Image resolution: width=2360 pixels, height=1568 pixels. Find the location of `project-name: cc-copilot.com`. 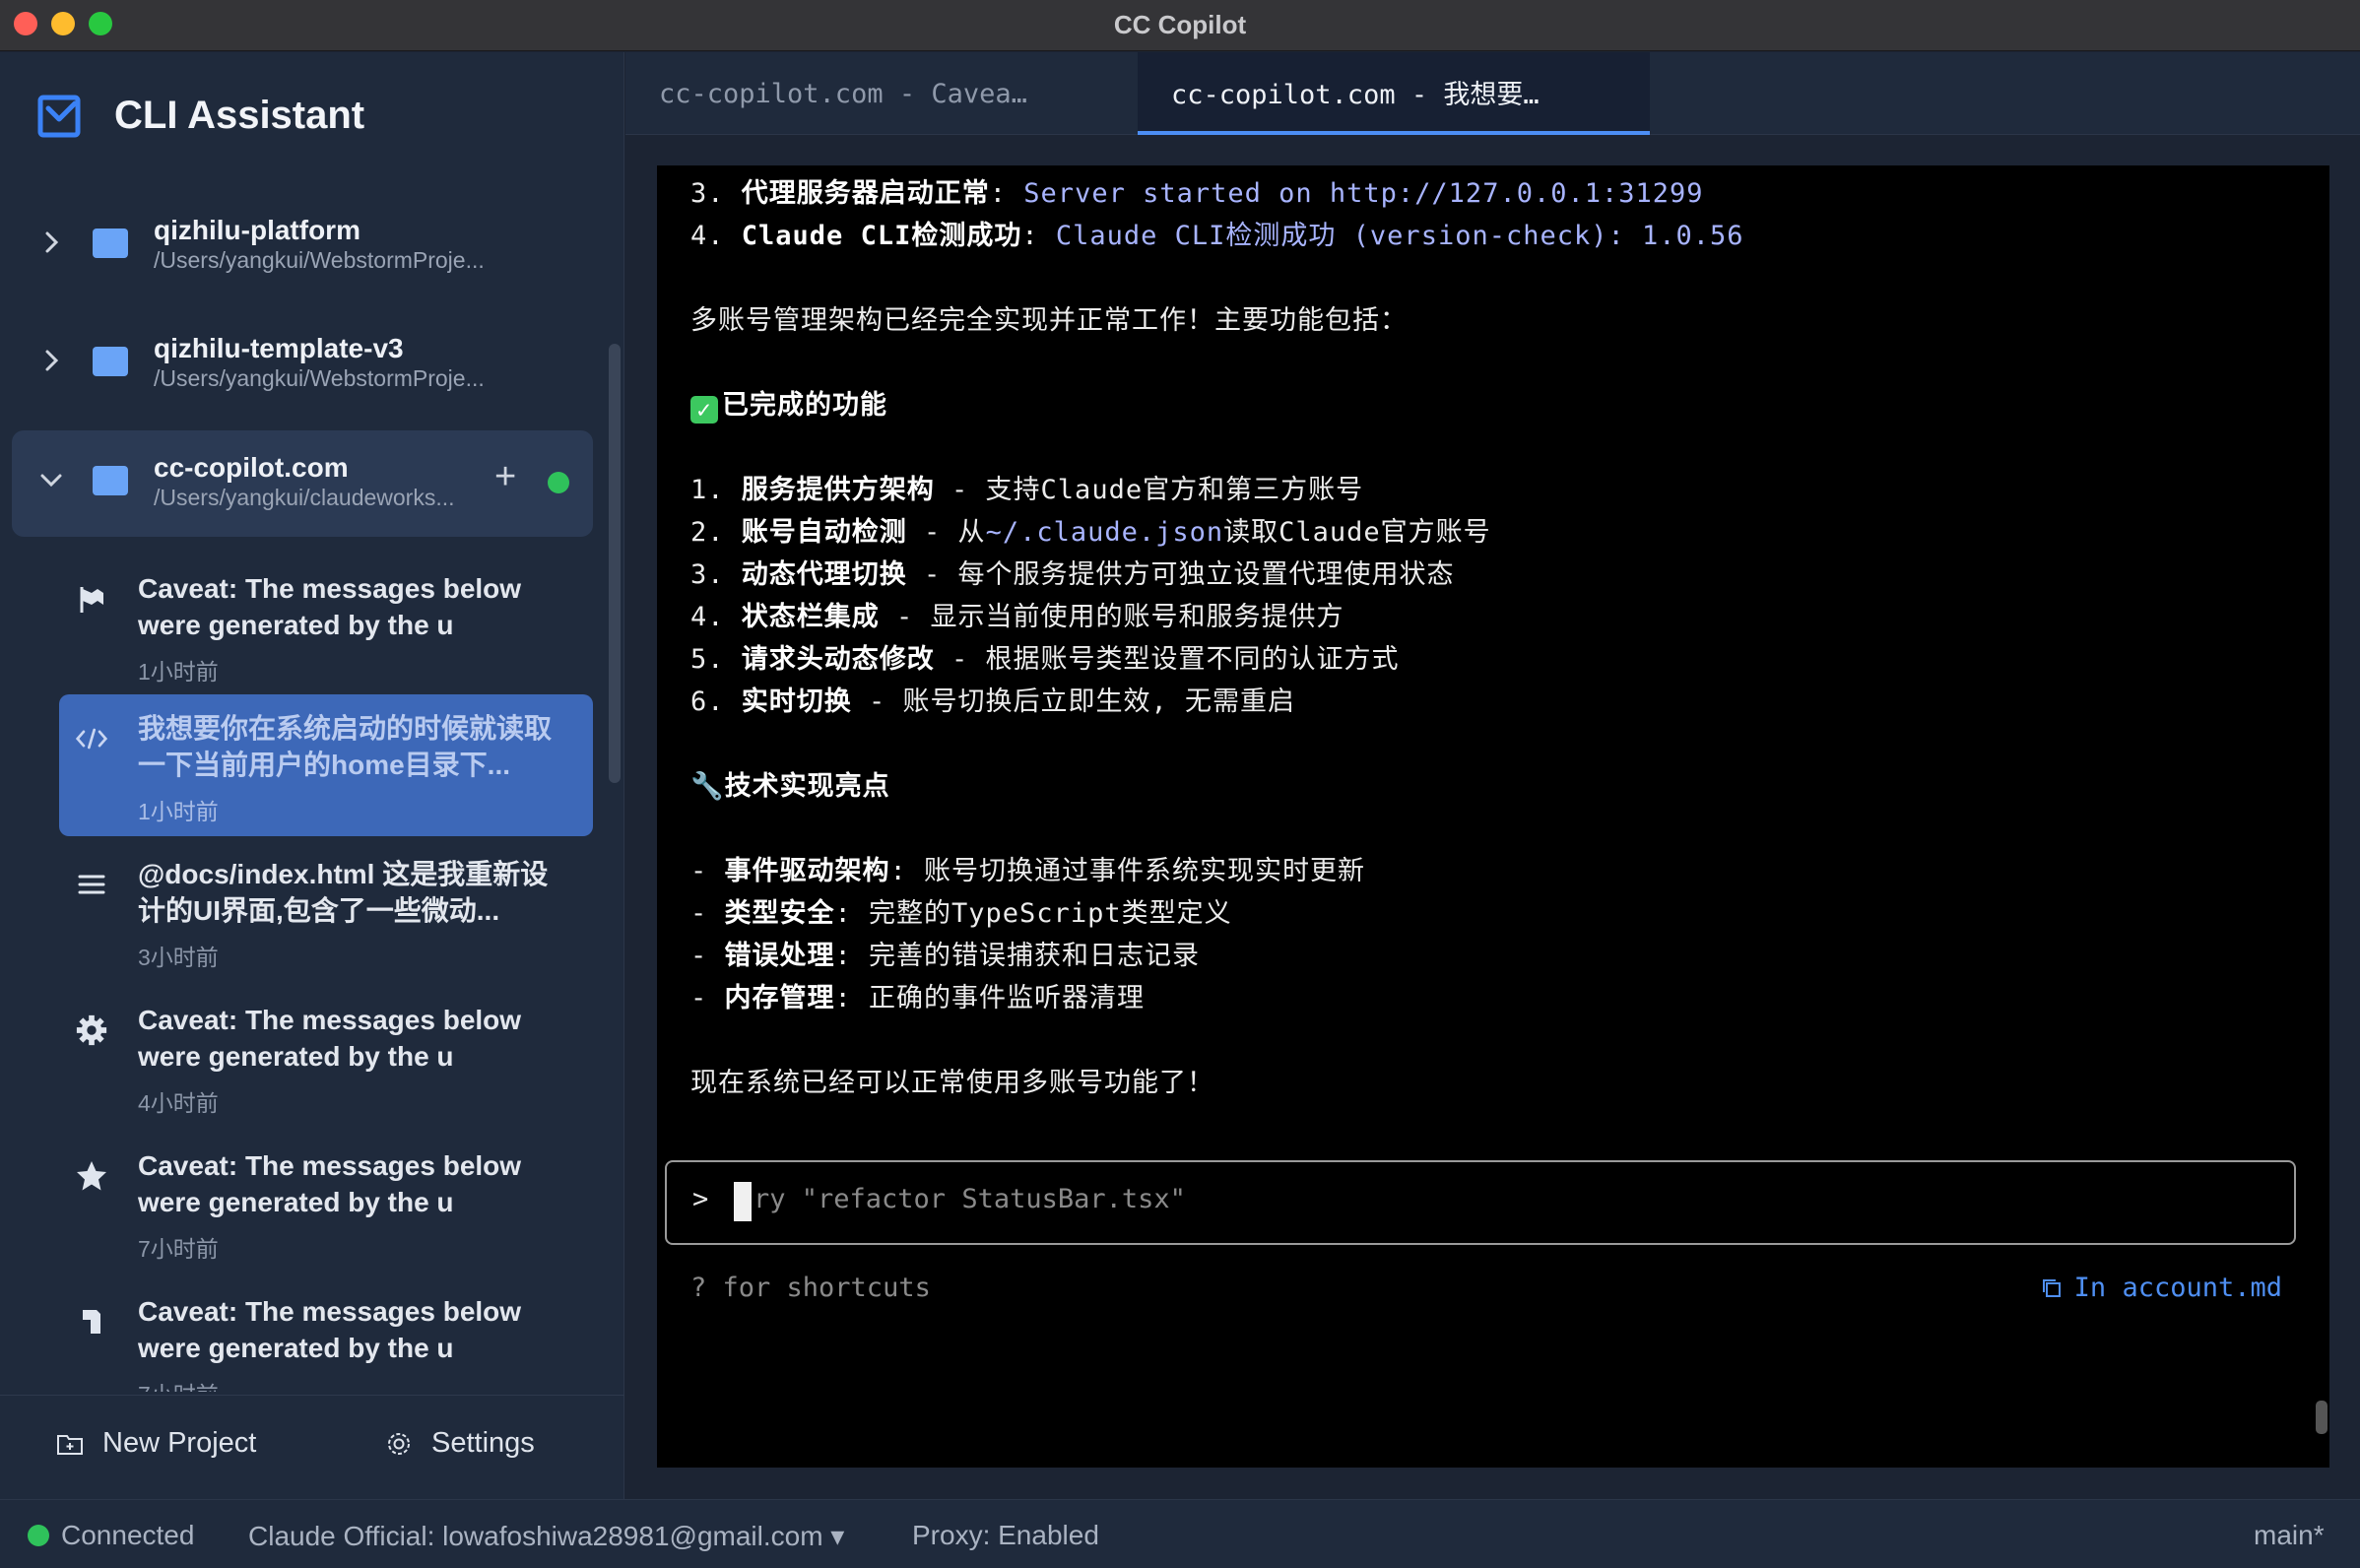

project-name: cc-copilot.com is located at coordinates (251, 468).